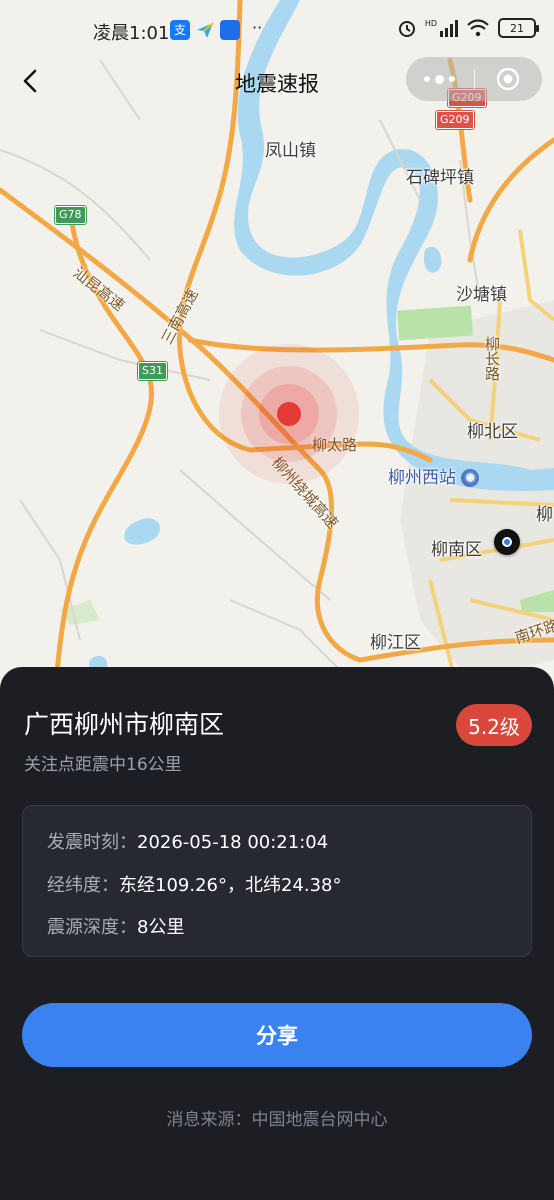  I want to click on place-label-edge: 柳, so click(544, 515).